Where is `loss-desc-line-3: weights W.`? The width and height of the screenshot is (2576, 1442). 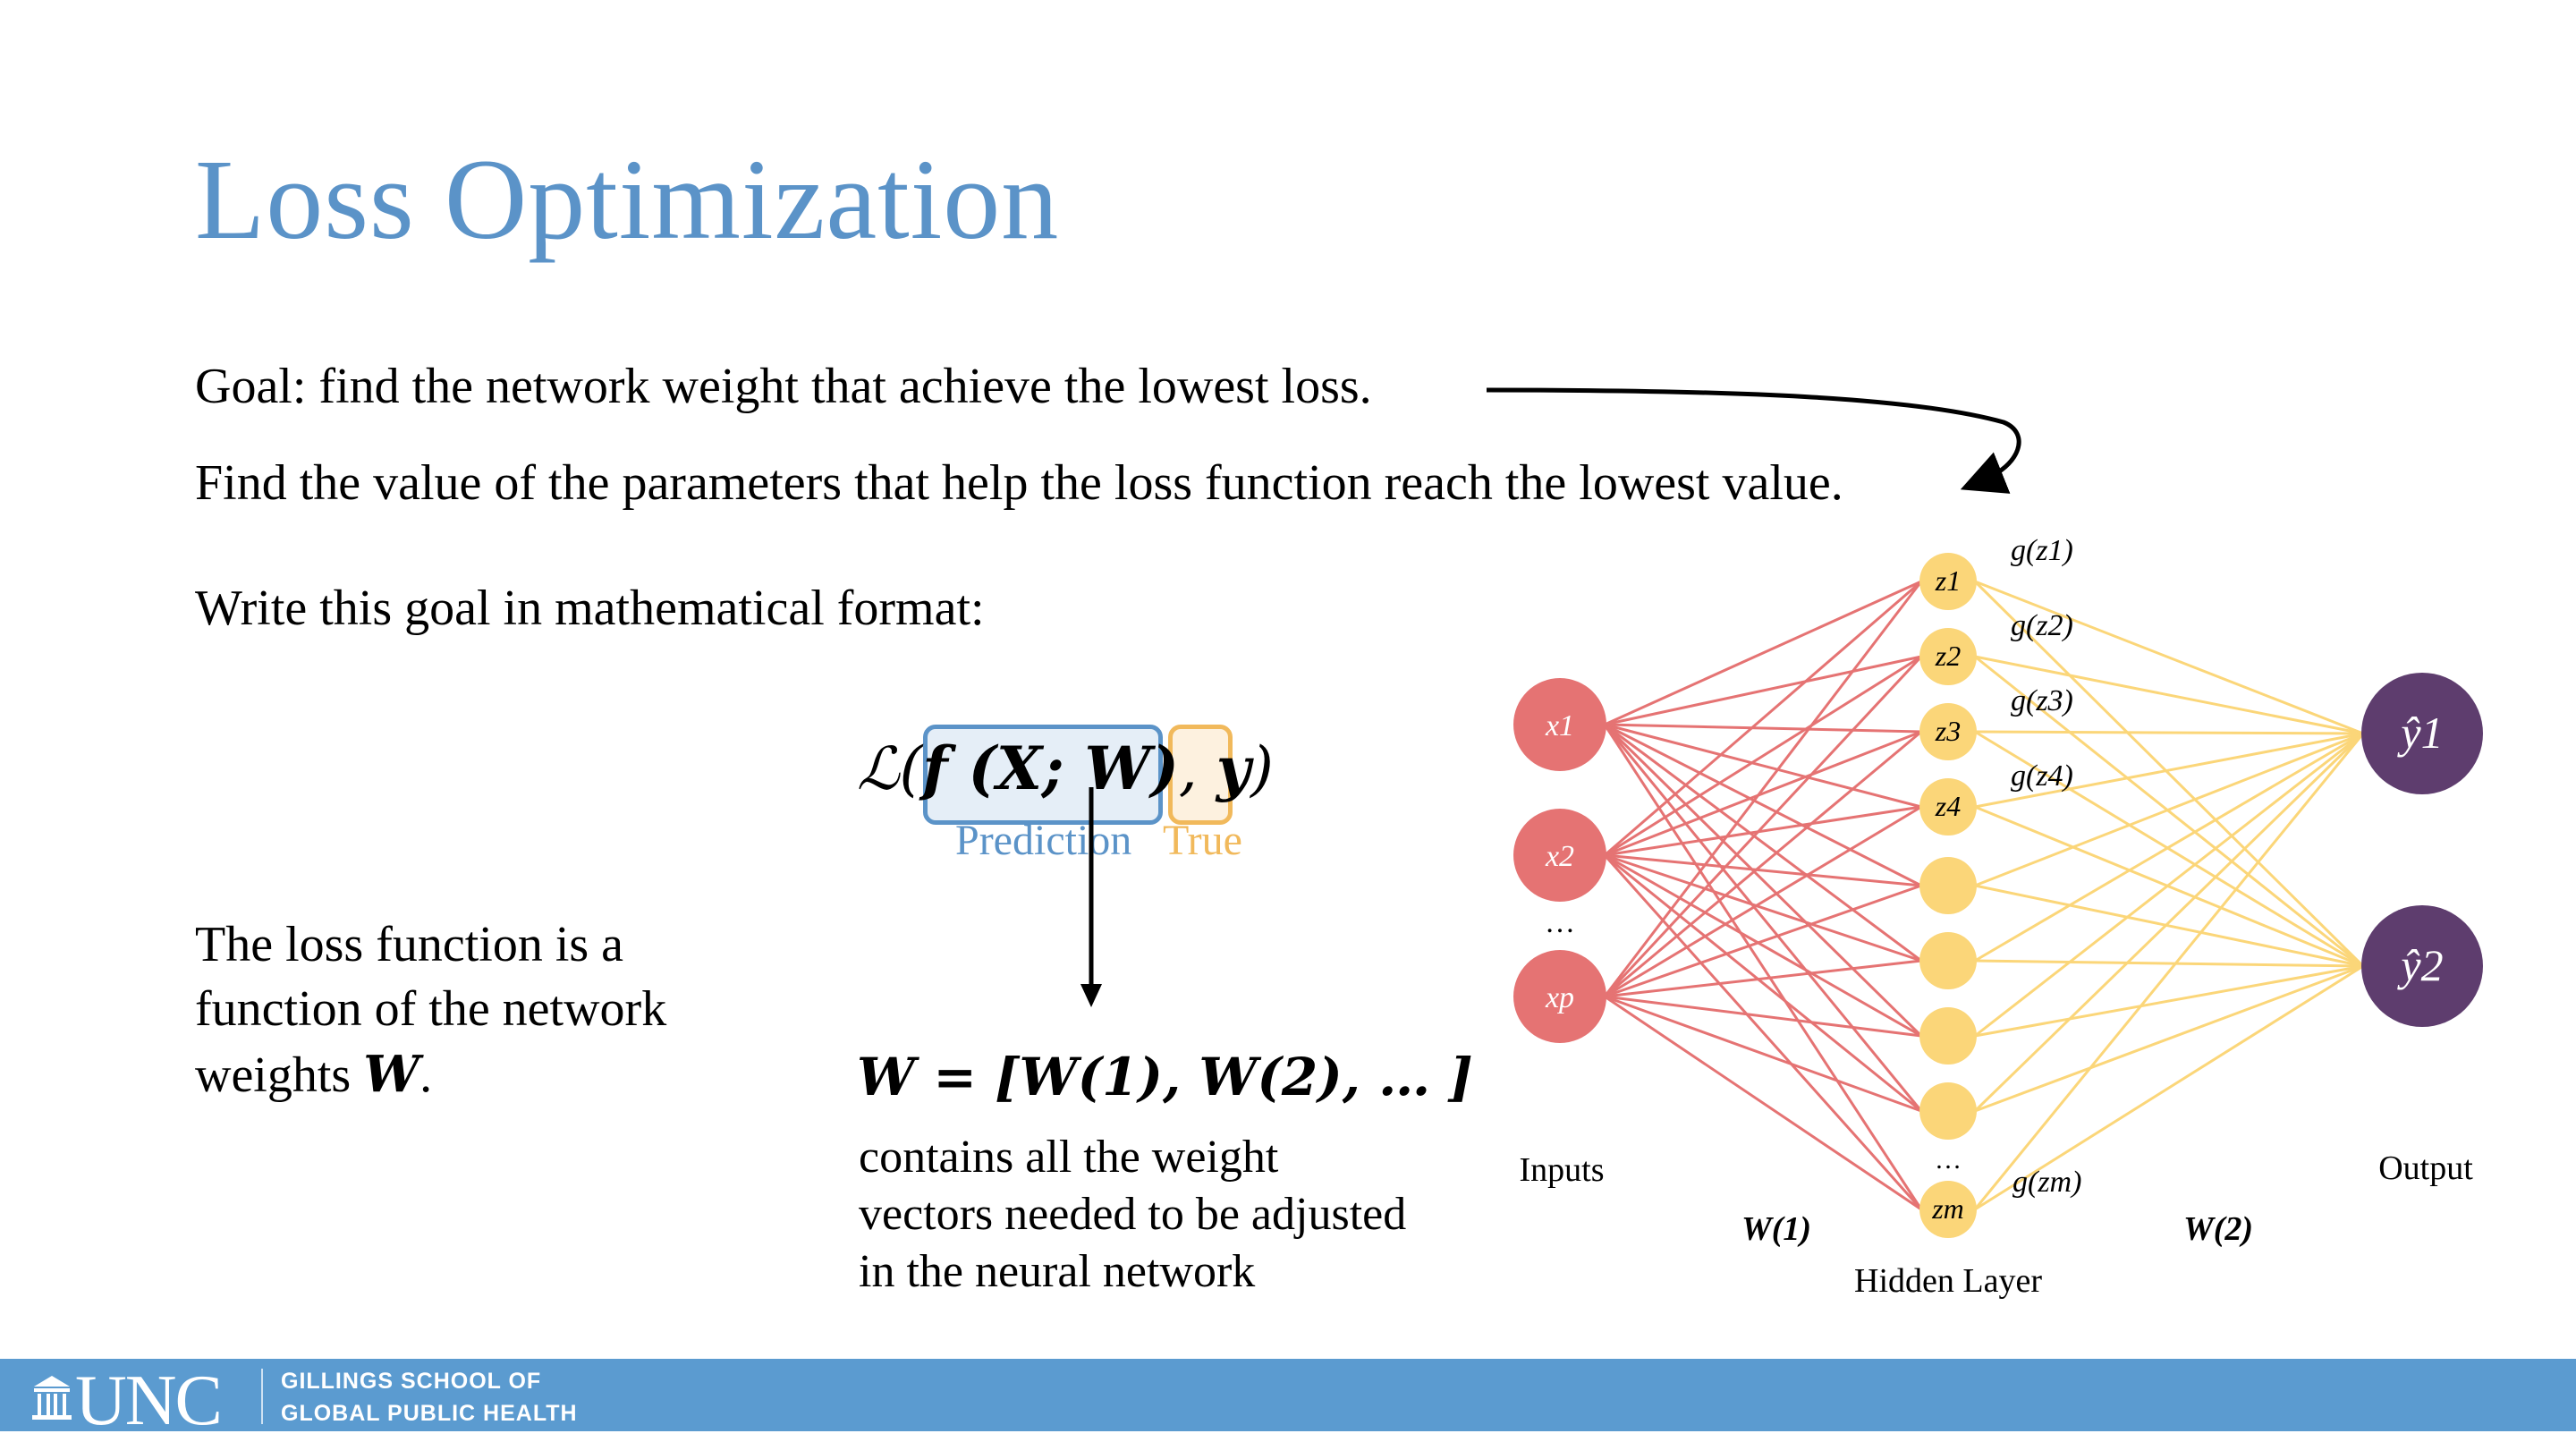
loss-desc-line-3: weights W. is located at coordinates (313, 1074).